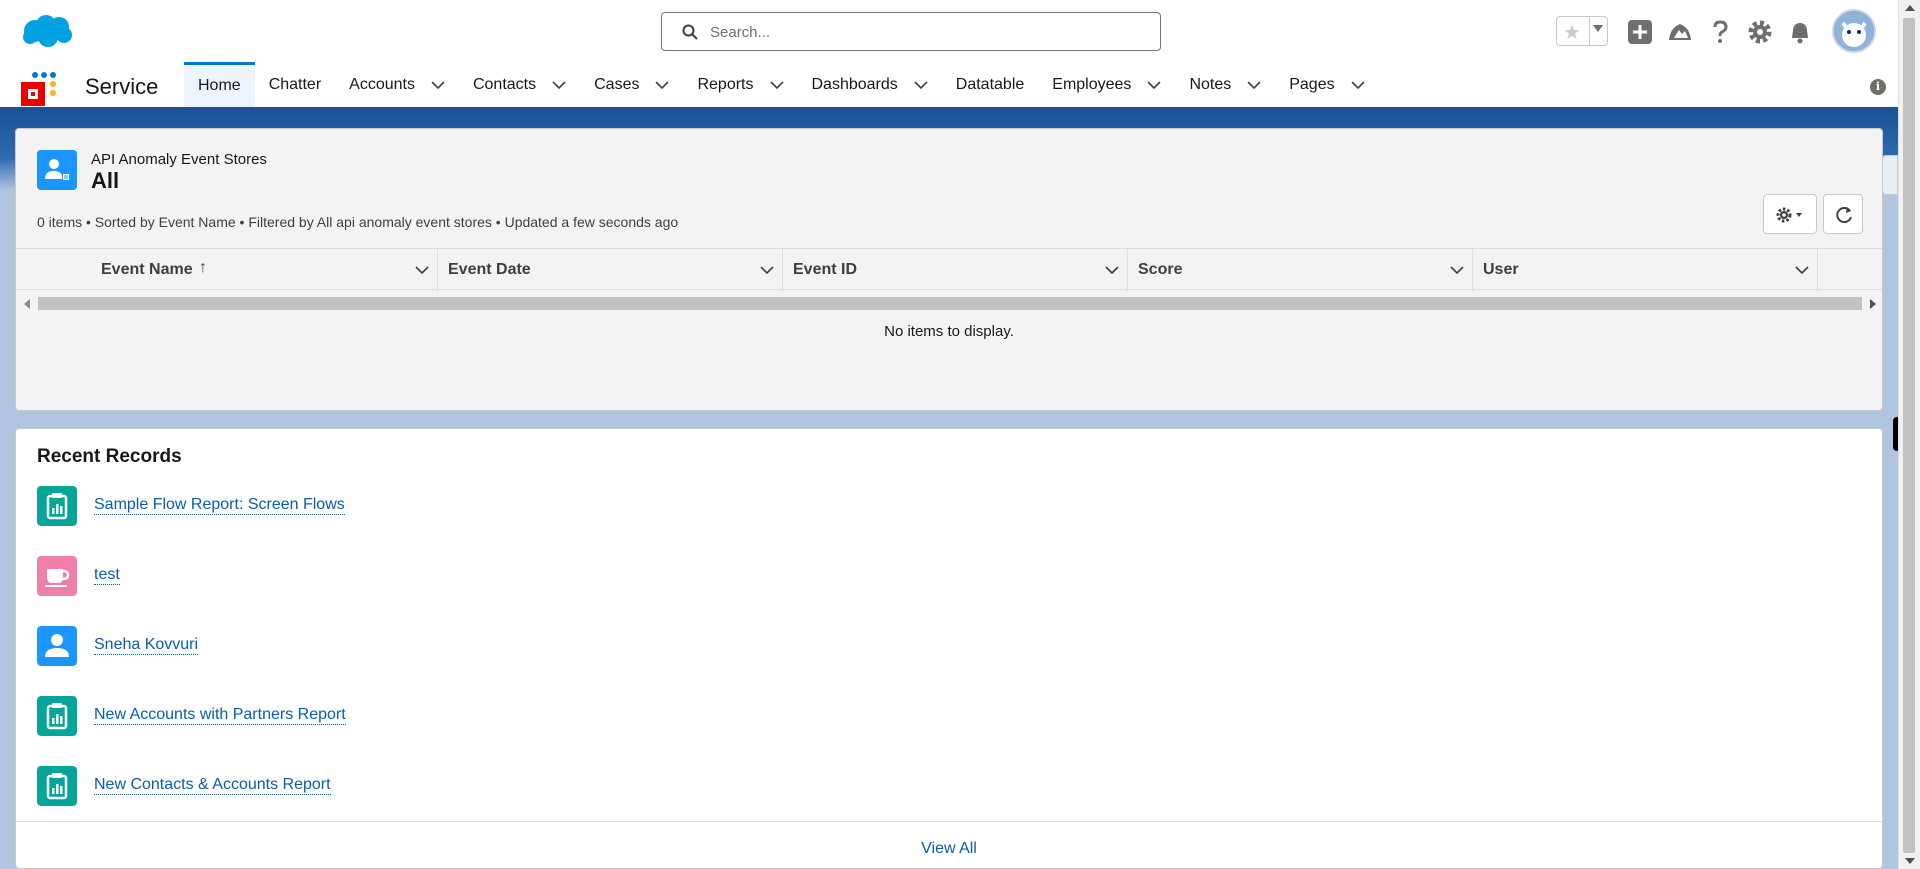  What do you see at coordinates (1873, 304) in the screenshot?
I see `scroll-right-icon` at bounding box center [1873, 304].